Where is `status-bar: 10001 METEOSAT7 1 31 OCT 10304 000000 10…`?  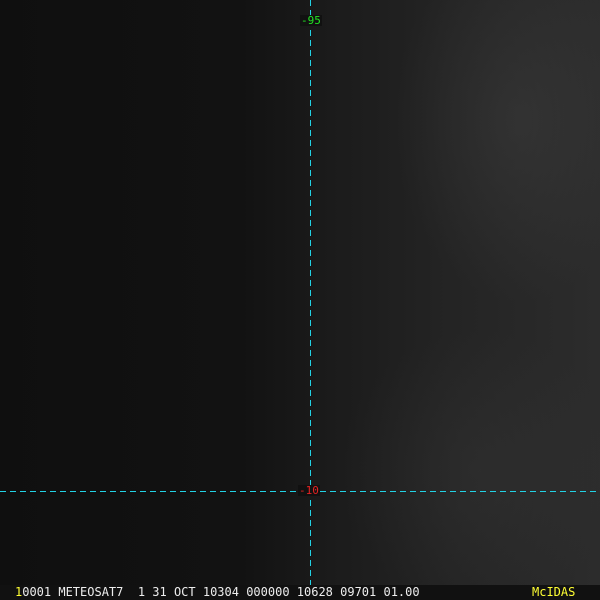
status-bar: 10001 METEOSAT7 1 31 OCT 10304 000000 10… is located at coordinates (300, 592).